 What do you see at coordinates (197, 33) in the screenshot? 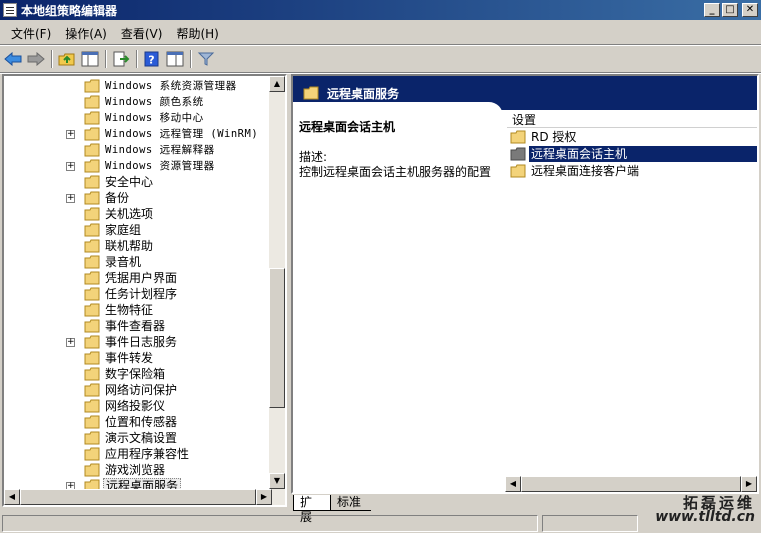
I see `menu-help: 帮助(H)` at bounding box center [197, 33].